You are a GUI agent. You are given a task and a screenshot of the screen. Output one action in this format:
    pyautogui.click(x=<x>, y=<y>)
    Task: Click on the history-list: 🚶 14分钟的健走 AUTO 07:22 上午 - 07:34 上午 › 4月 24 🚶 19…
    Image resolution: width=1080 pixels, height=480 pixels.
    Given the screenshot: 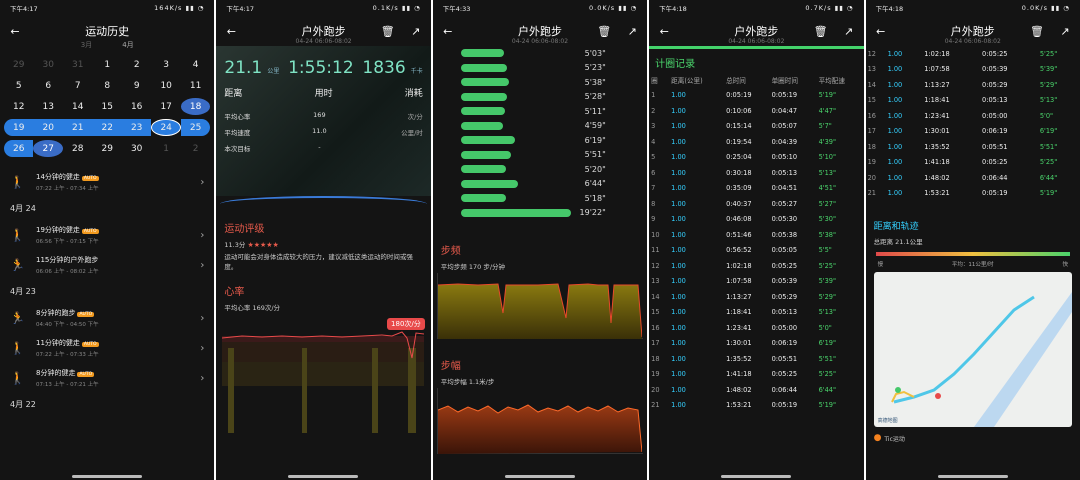 What is the action you would take?
    pyautogui.click(x=107, y=291)
    